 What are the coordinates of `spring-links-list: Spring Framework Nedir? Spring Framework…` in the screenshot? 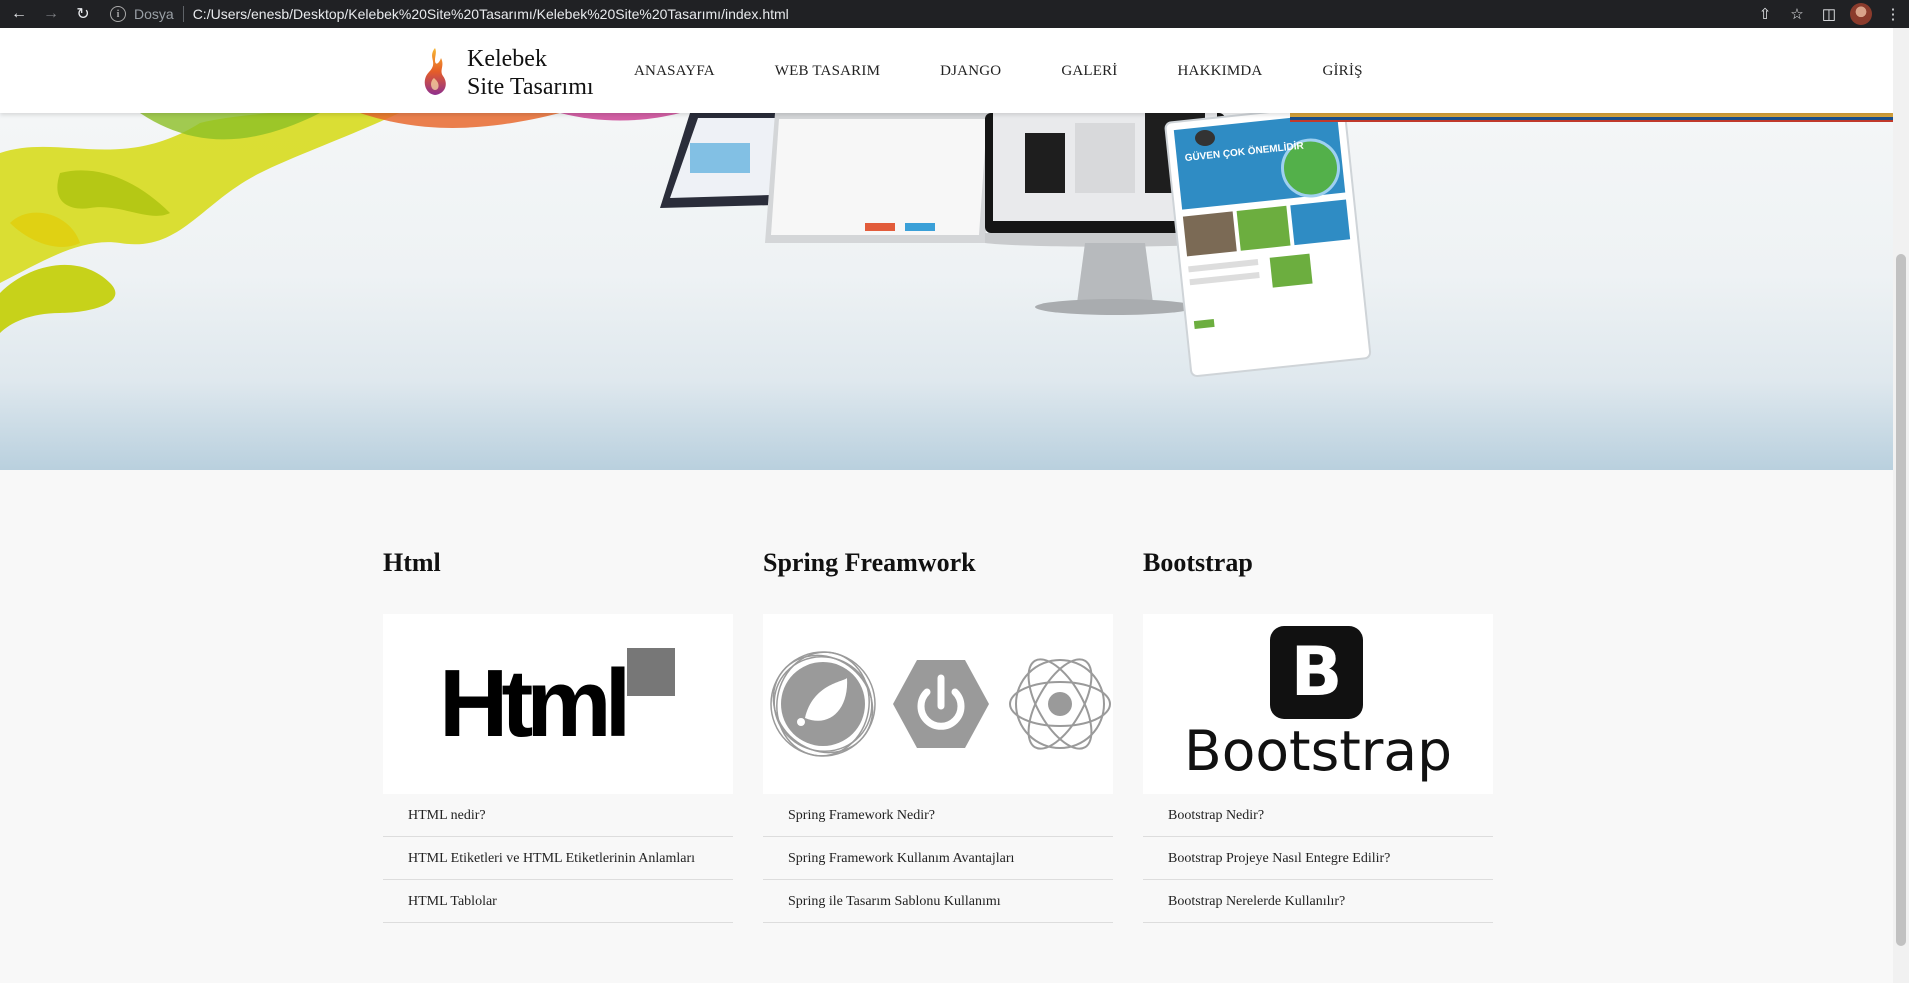 It's located at (938, 858).